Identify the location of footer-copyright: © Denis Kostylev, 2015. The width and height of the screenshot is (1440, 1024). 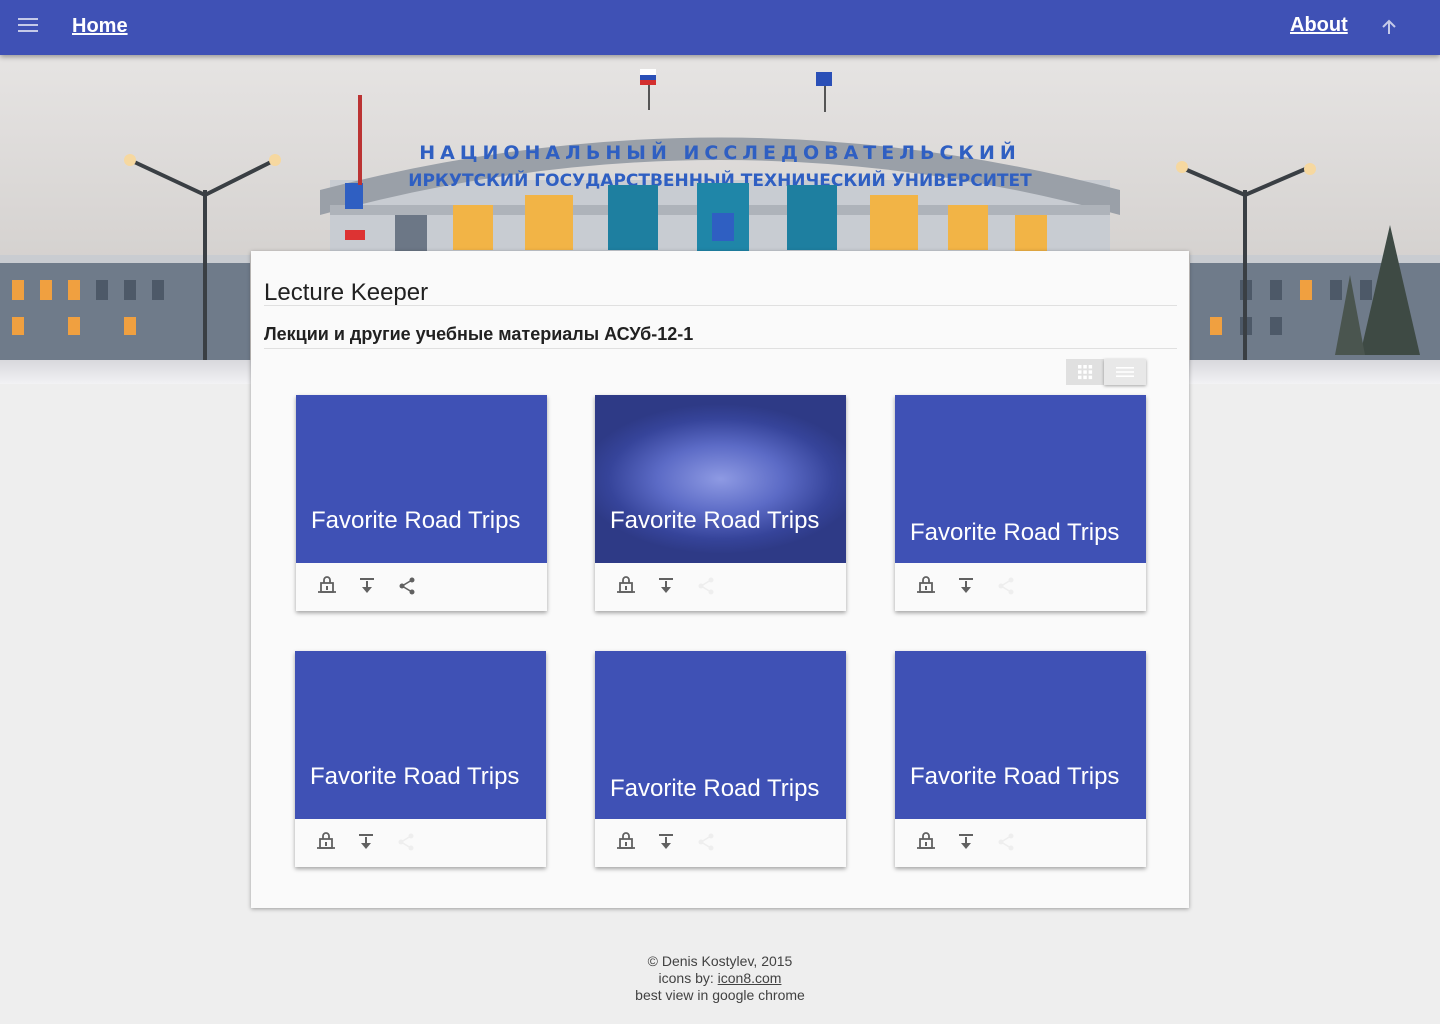
(720, 961).